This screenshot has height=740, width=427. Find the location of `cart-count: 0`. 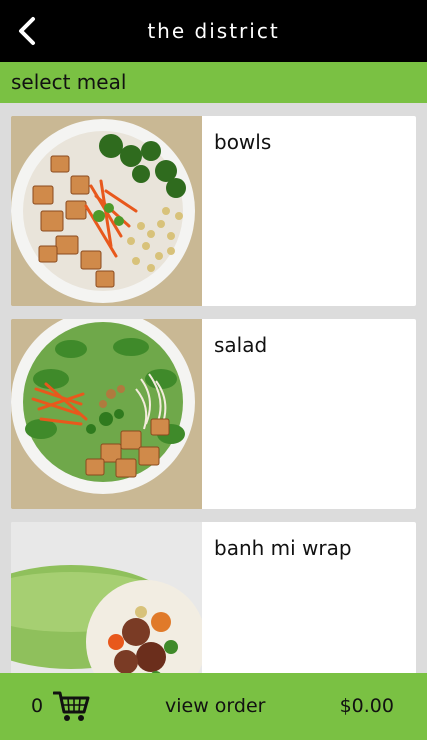

cart-count: 0 is located at coordinates (37, 706).